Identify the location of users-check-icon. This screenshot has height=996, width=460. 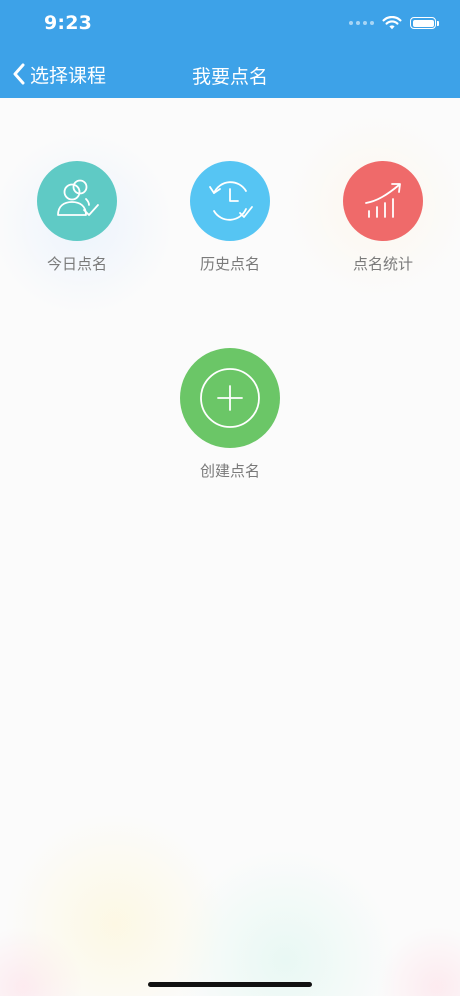
(78, 197).